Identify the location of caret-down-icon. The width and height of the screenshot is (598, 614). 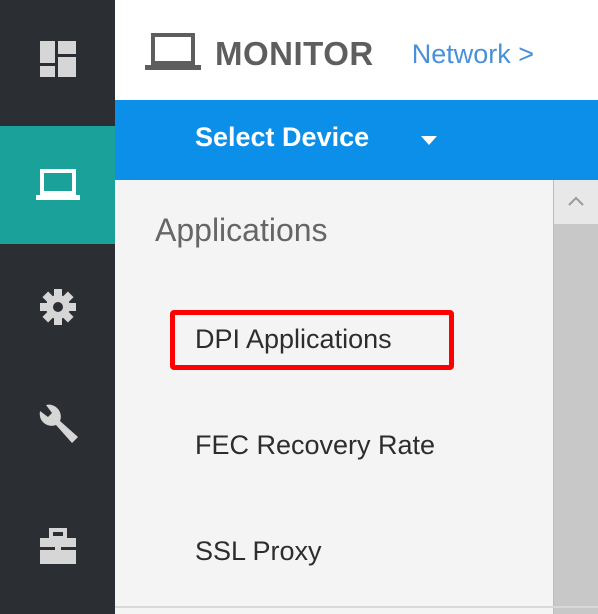
(429, 142).